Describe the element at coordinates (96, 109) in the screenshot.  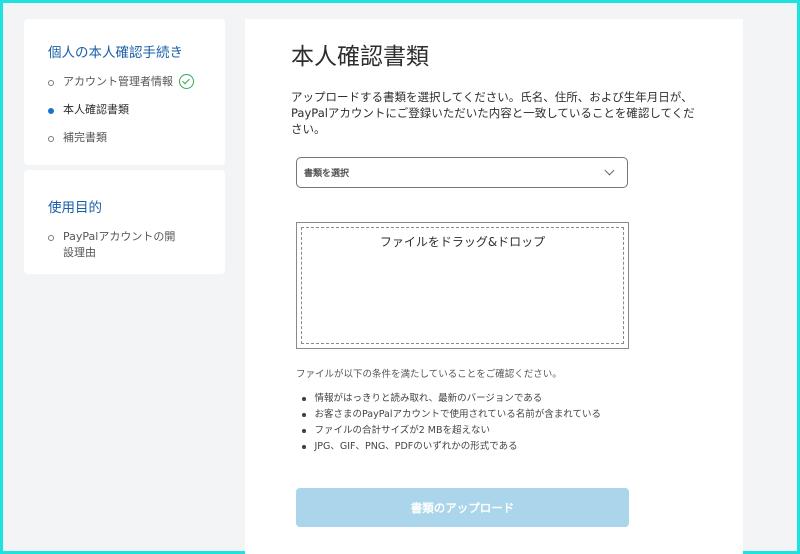
I see `sidebar-item-label: 本人確認書類` at that location.